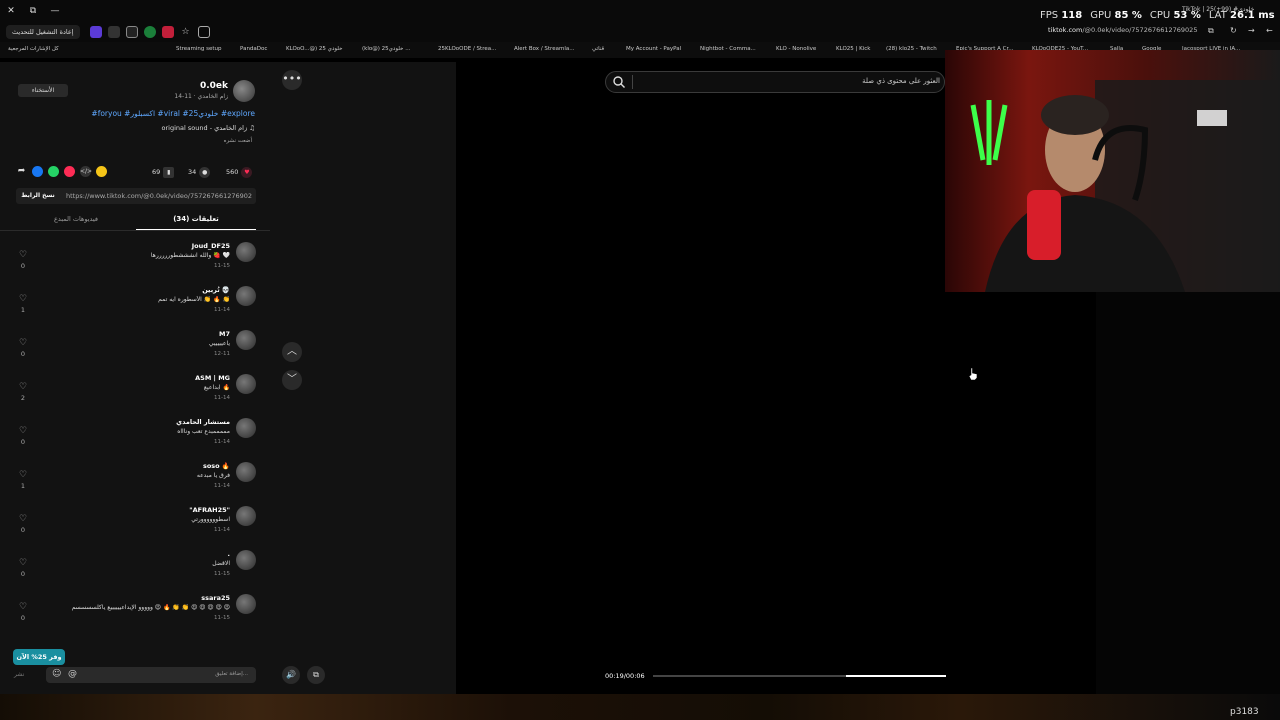 Image resolution: width=1280 pixels, height=720 pixels. Describe the element at coordinates (244, 91) in the screenshot. I see `author-avatar` at that location.